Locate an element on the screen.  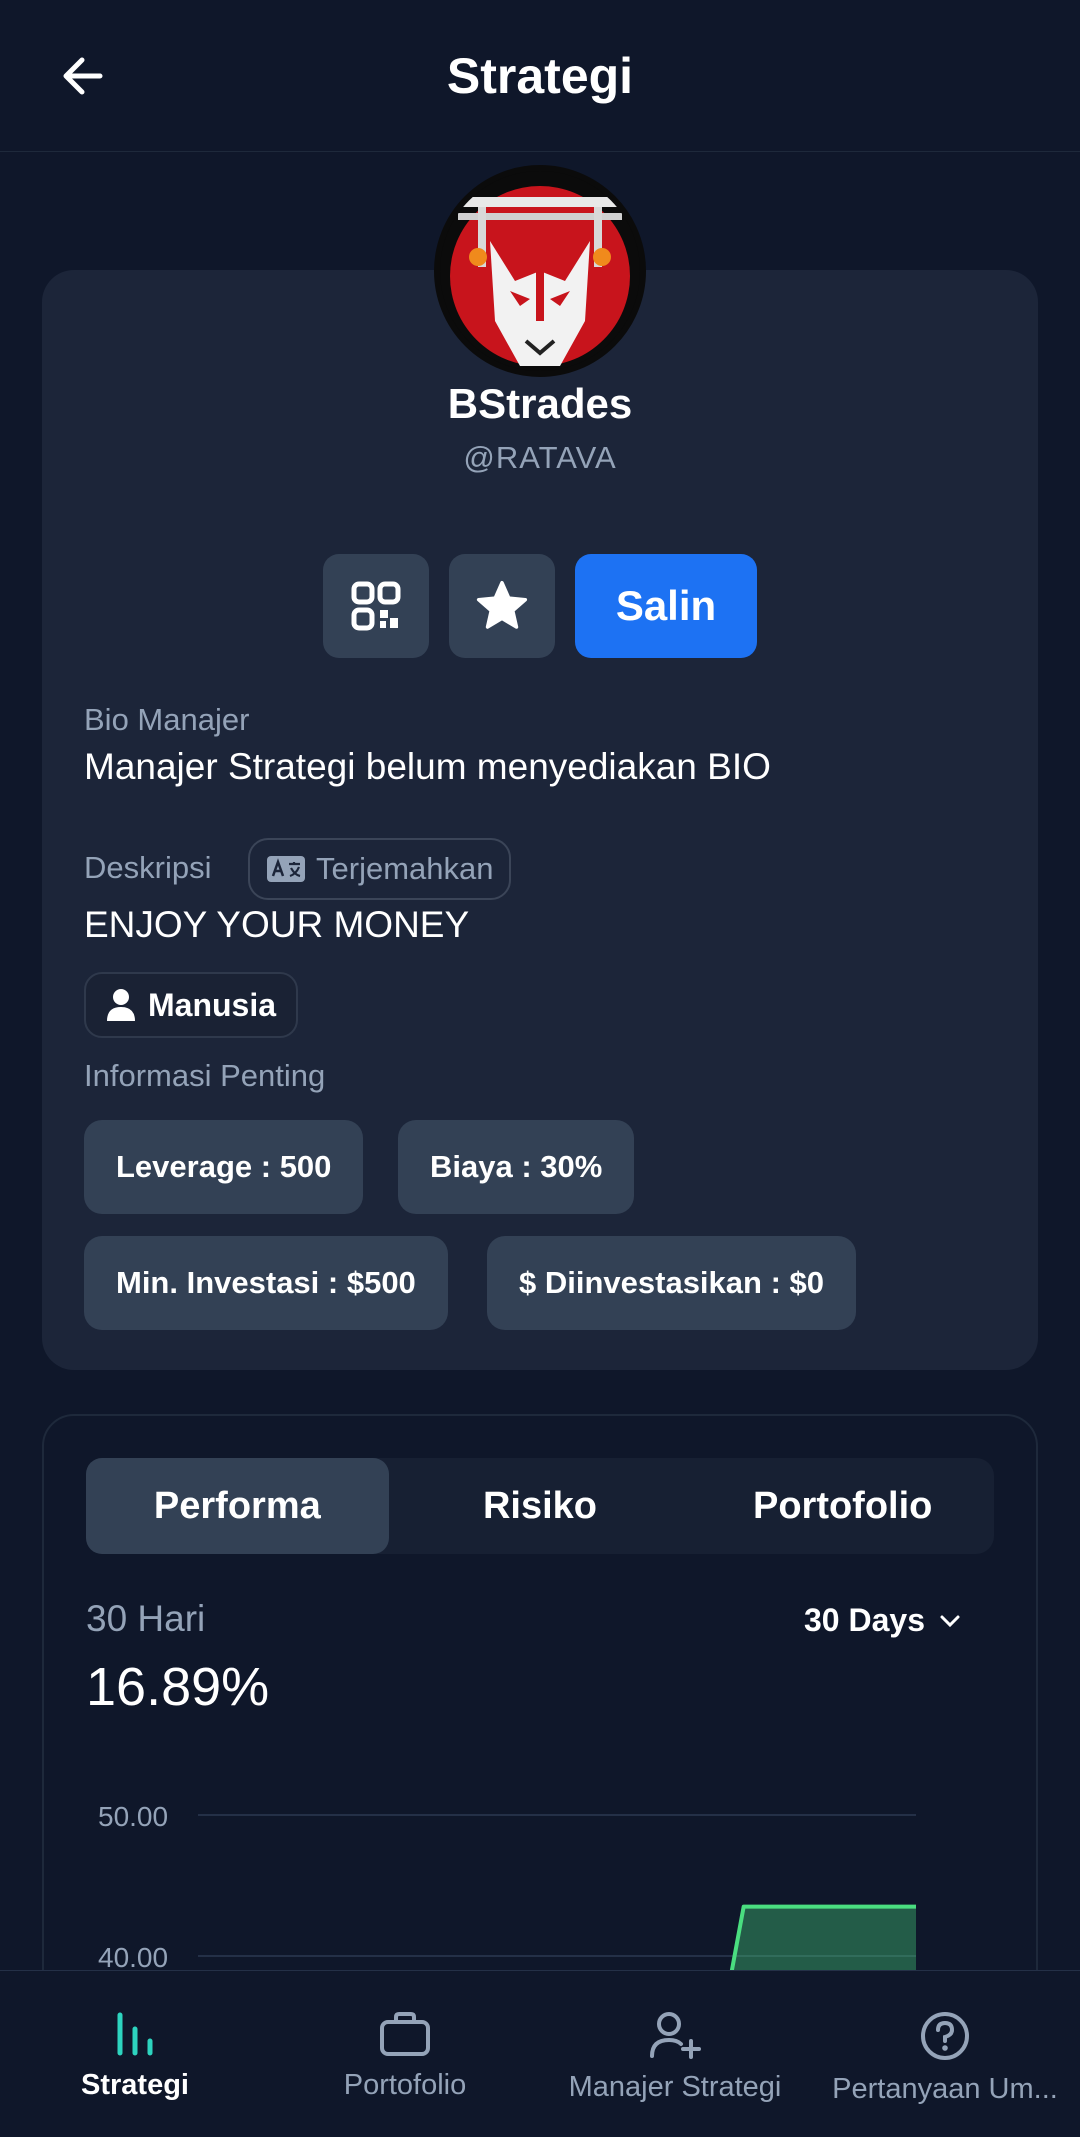
tab-portofolio: Portofolio is located at coordinates (842, 1506).